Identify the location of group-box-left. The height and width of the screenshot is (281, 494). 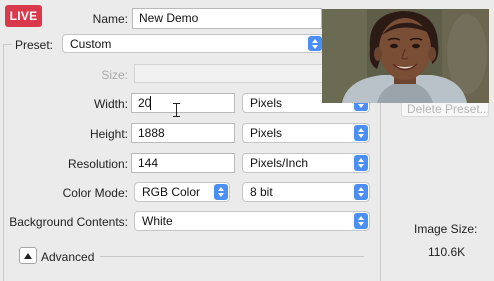
(3, 162).